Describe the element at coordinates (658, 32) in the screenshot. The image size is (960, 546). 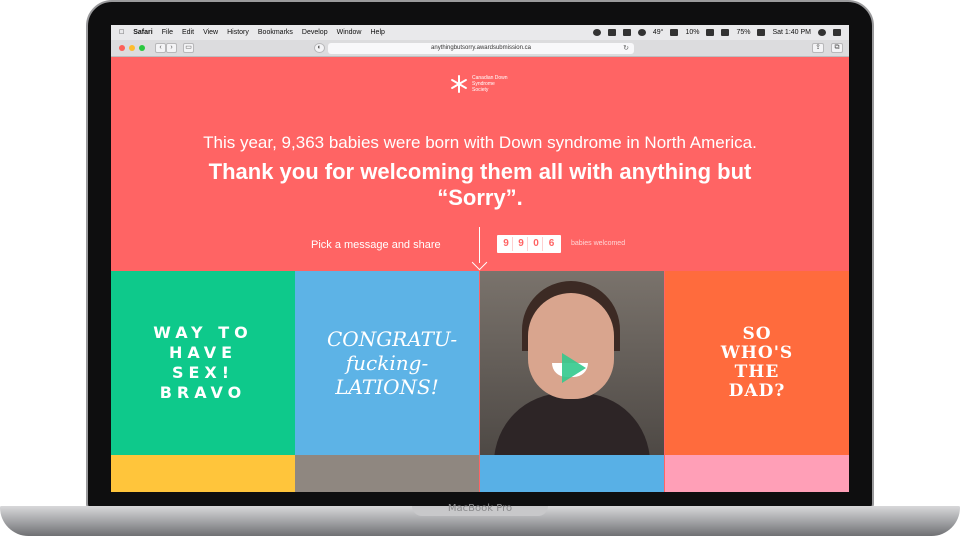
I see `temperature-text: 49°` at that location.